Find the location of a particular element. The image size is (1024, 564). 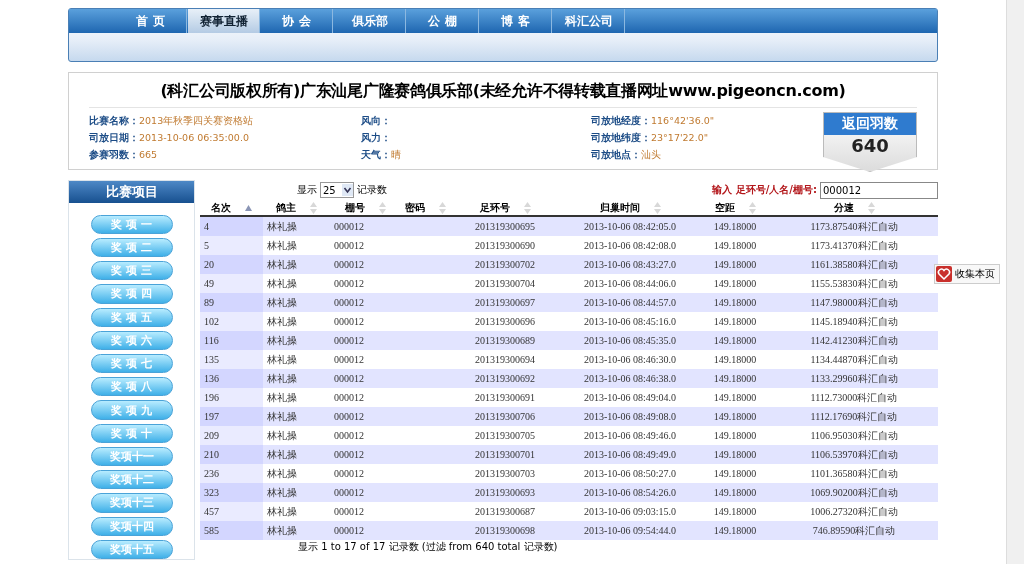

table-cell: 201319300695 is located at coordinates (505, 226).